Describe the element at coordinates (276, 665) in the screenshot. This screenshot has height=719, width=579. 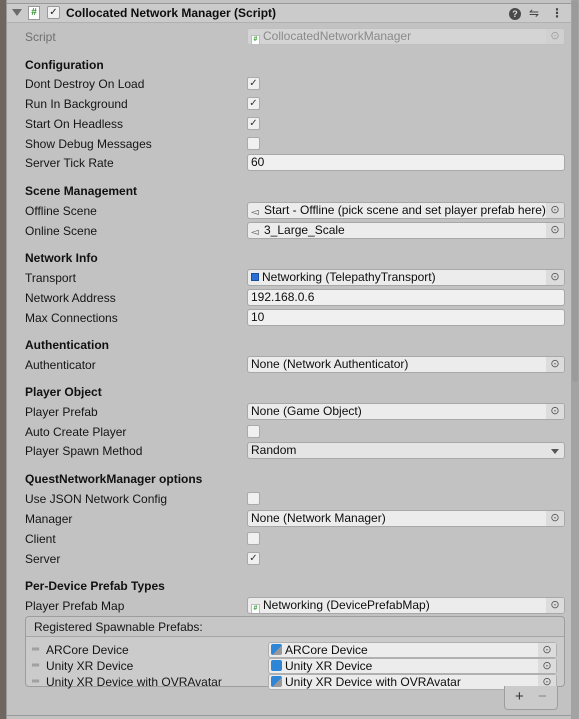
I see `prefab-icon` at that location.